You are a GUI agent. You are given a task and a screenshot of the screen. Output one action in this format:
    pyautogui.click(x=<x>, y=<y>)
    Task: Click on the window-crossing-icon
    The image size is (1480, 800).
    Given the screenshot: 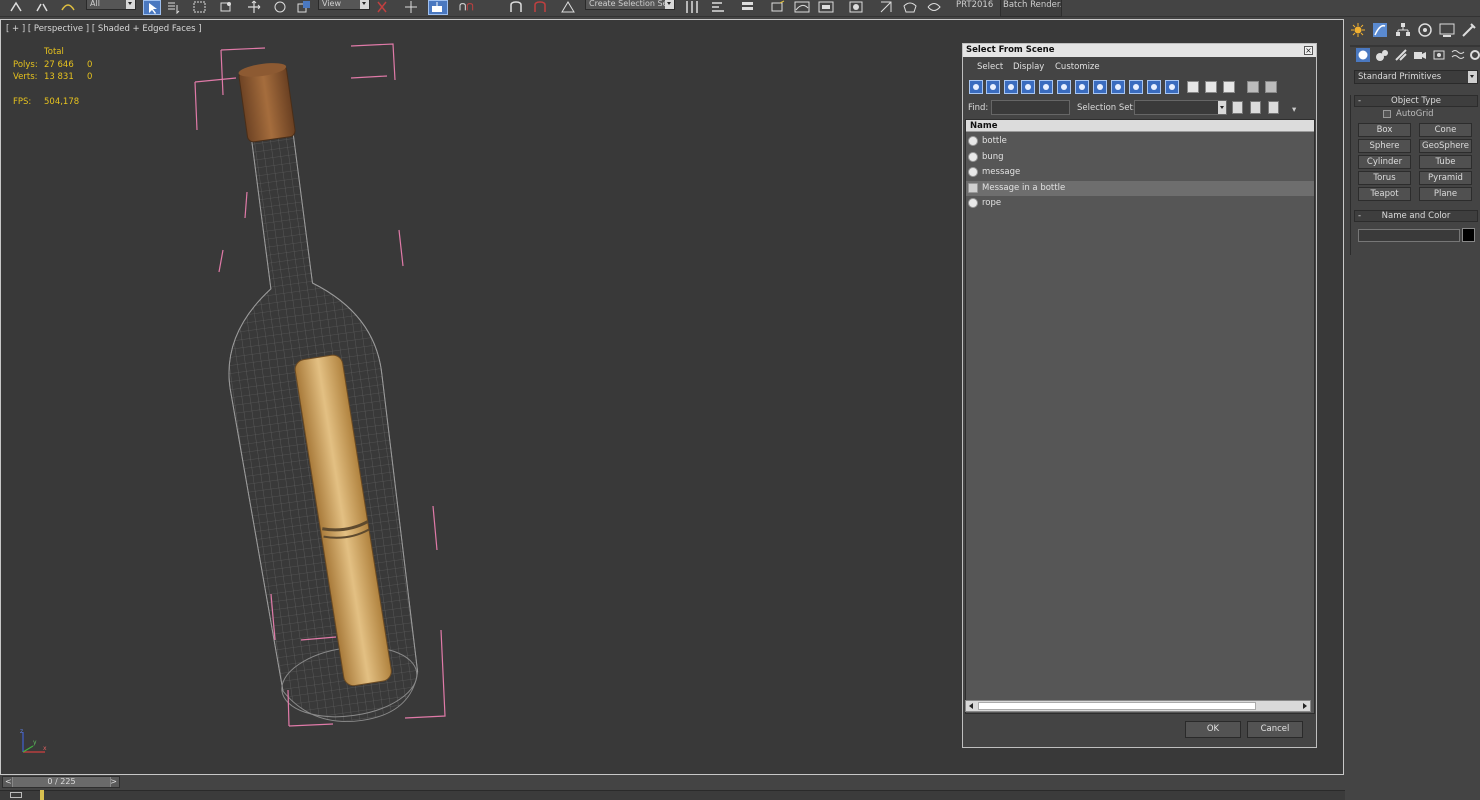 What is the action you would take?
    pyautogui.click(x=226, y=7)
    